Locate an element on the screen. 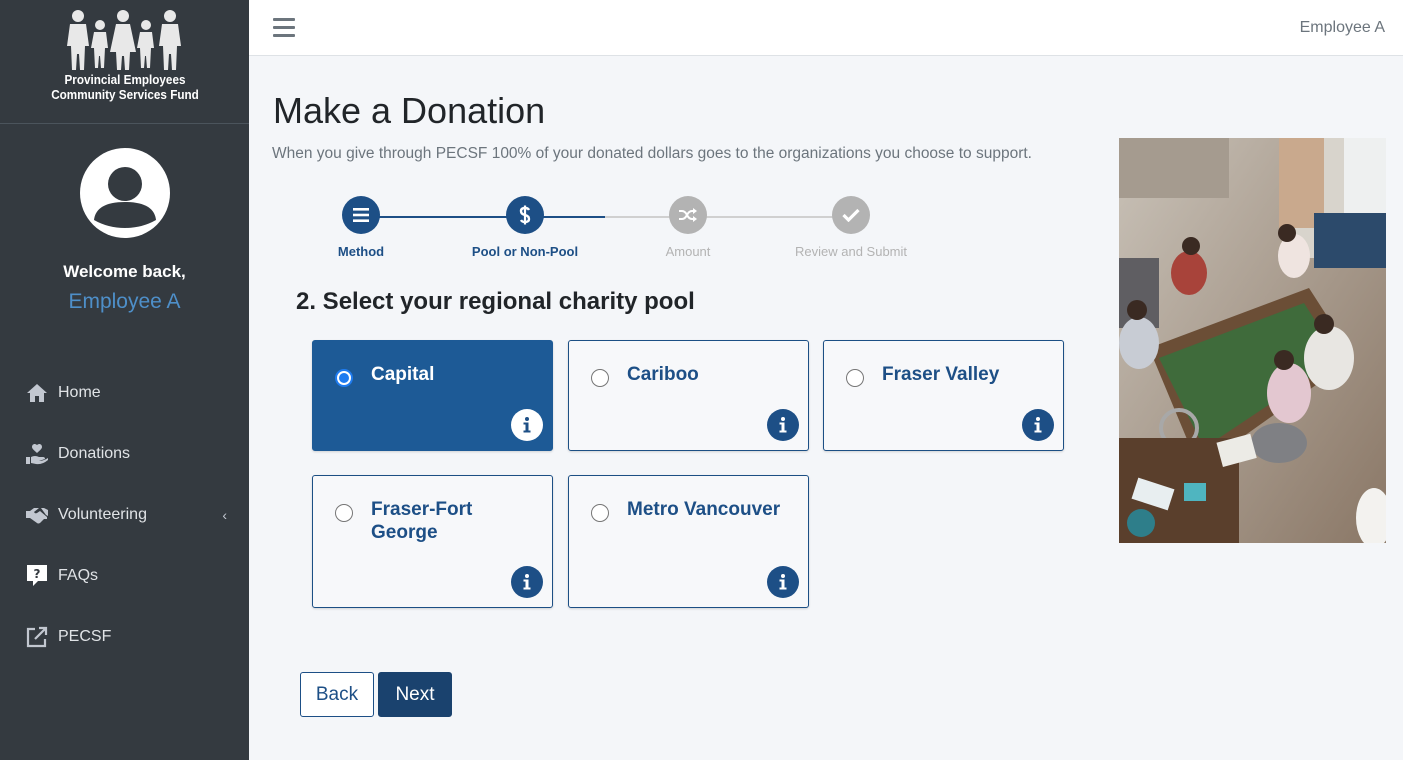 The width and height of the screenshot is (1403, 760). step-pool-or-non-pool: Pool or Non-Pool is located at coordinates (525, 227).